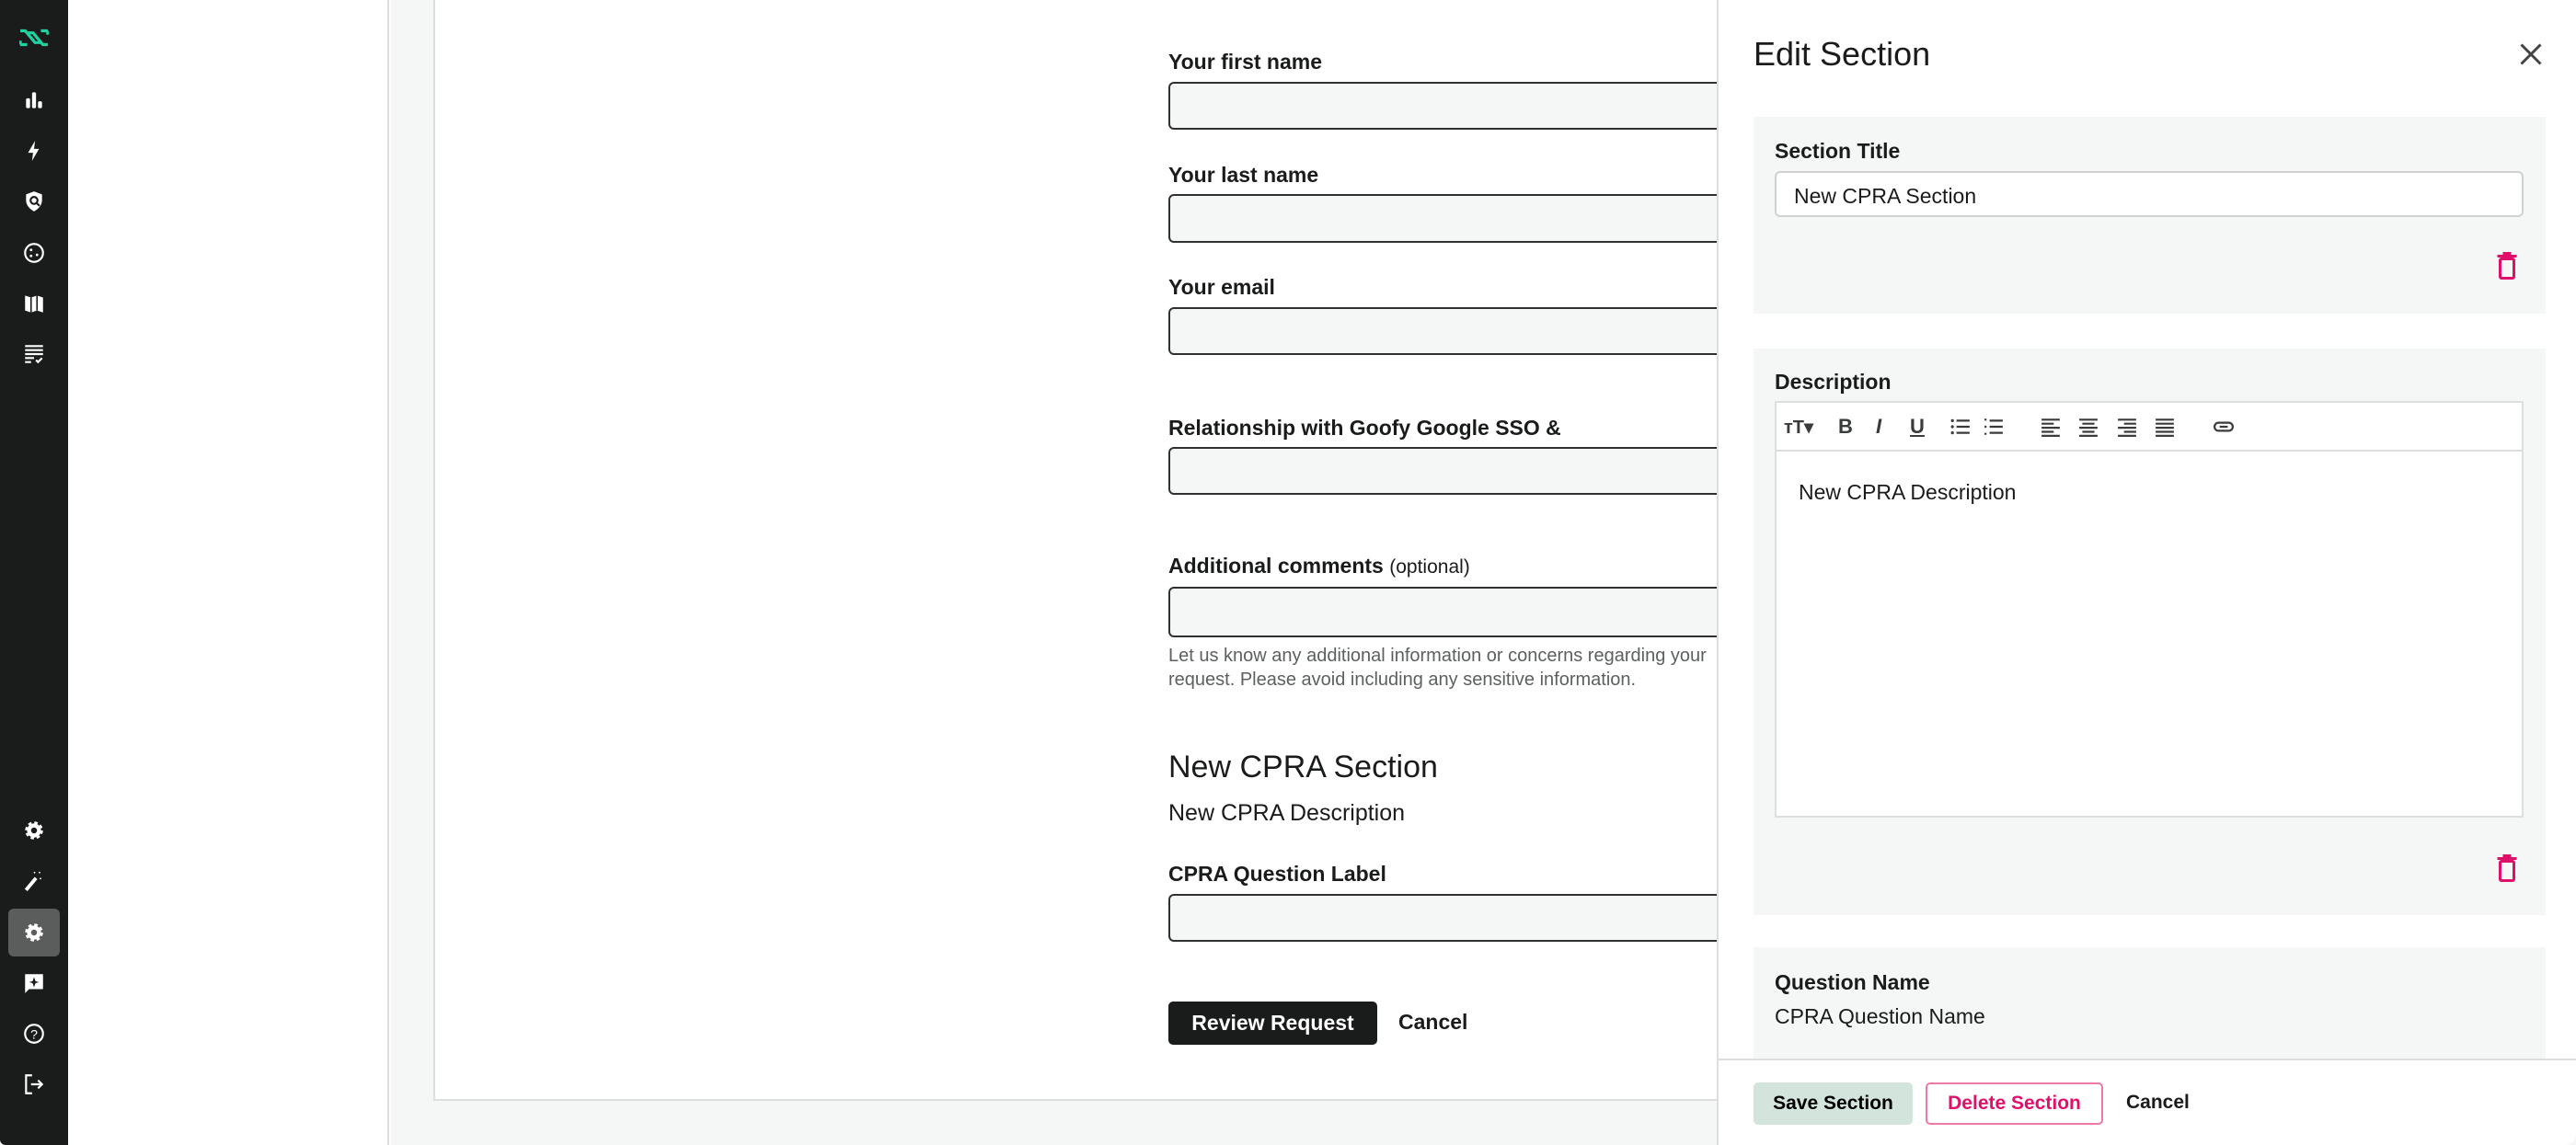 The height and width of the screenshot is (1145, 2576). I want to click on form-cancel-button: Cancel, so click(1432, 1022).